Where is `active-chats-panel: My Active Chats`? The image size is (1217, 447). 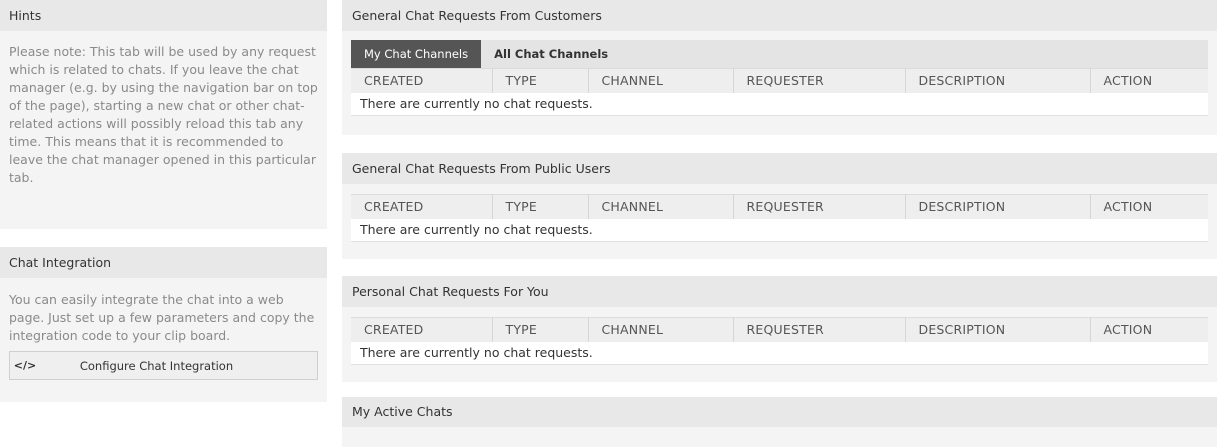
active-chats-panel: My Active Chats is located at coordinates (779, 422).